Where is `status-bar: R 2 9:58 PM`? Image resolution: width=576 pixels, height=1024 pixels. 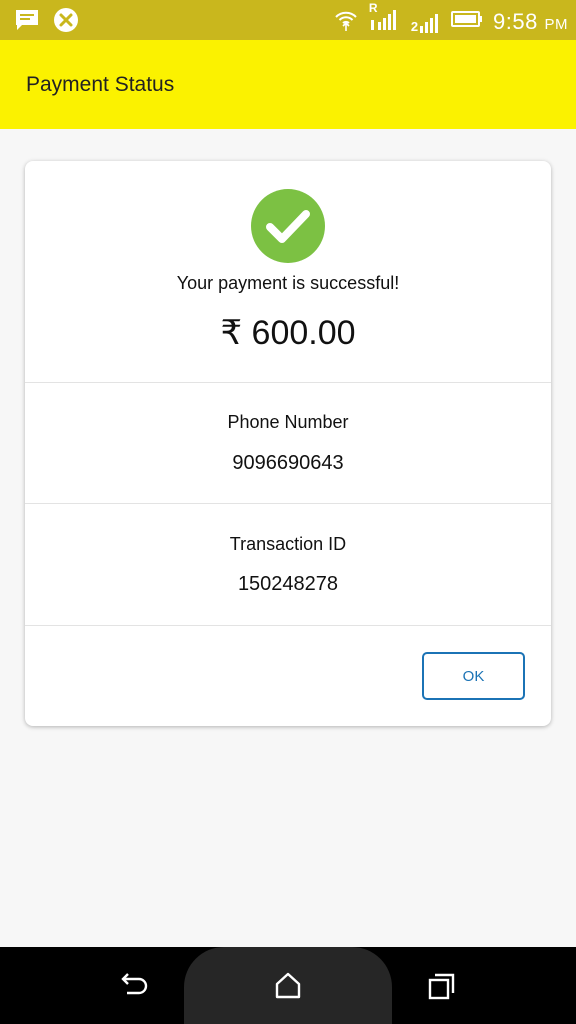 status-bar: R 2 9:58 PM is located at coordinates (288, 20).